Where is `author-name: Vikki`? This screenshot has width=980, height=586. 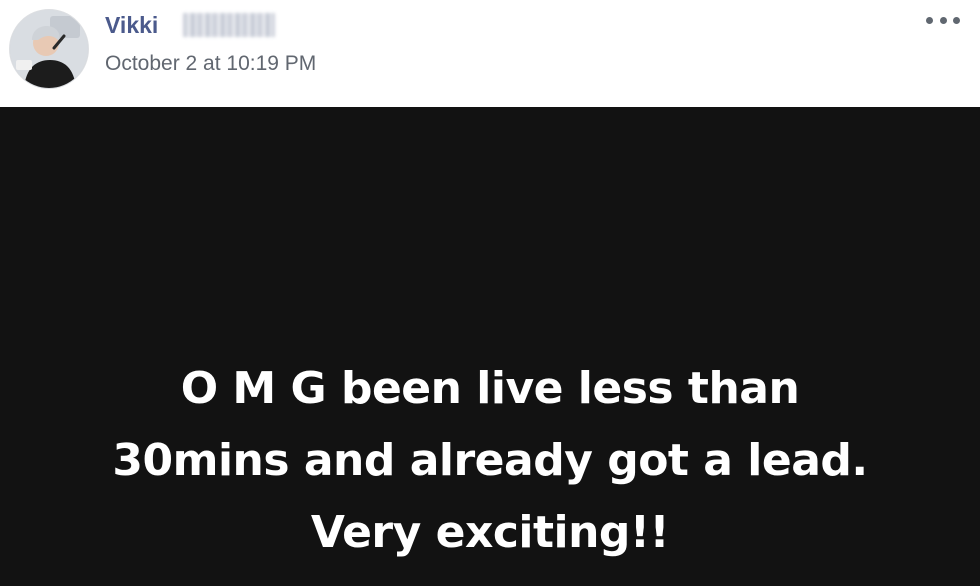 author-name: Vikki is located at coordinates (131, 25).